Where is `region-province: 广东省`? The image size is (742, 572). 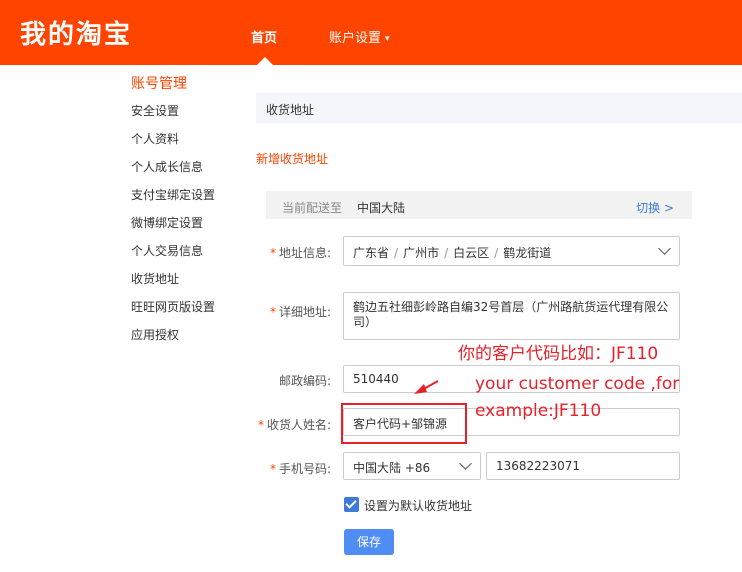 region-province: 广东省 is located at coordinates (371, 253).